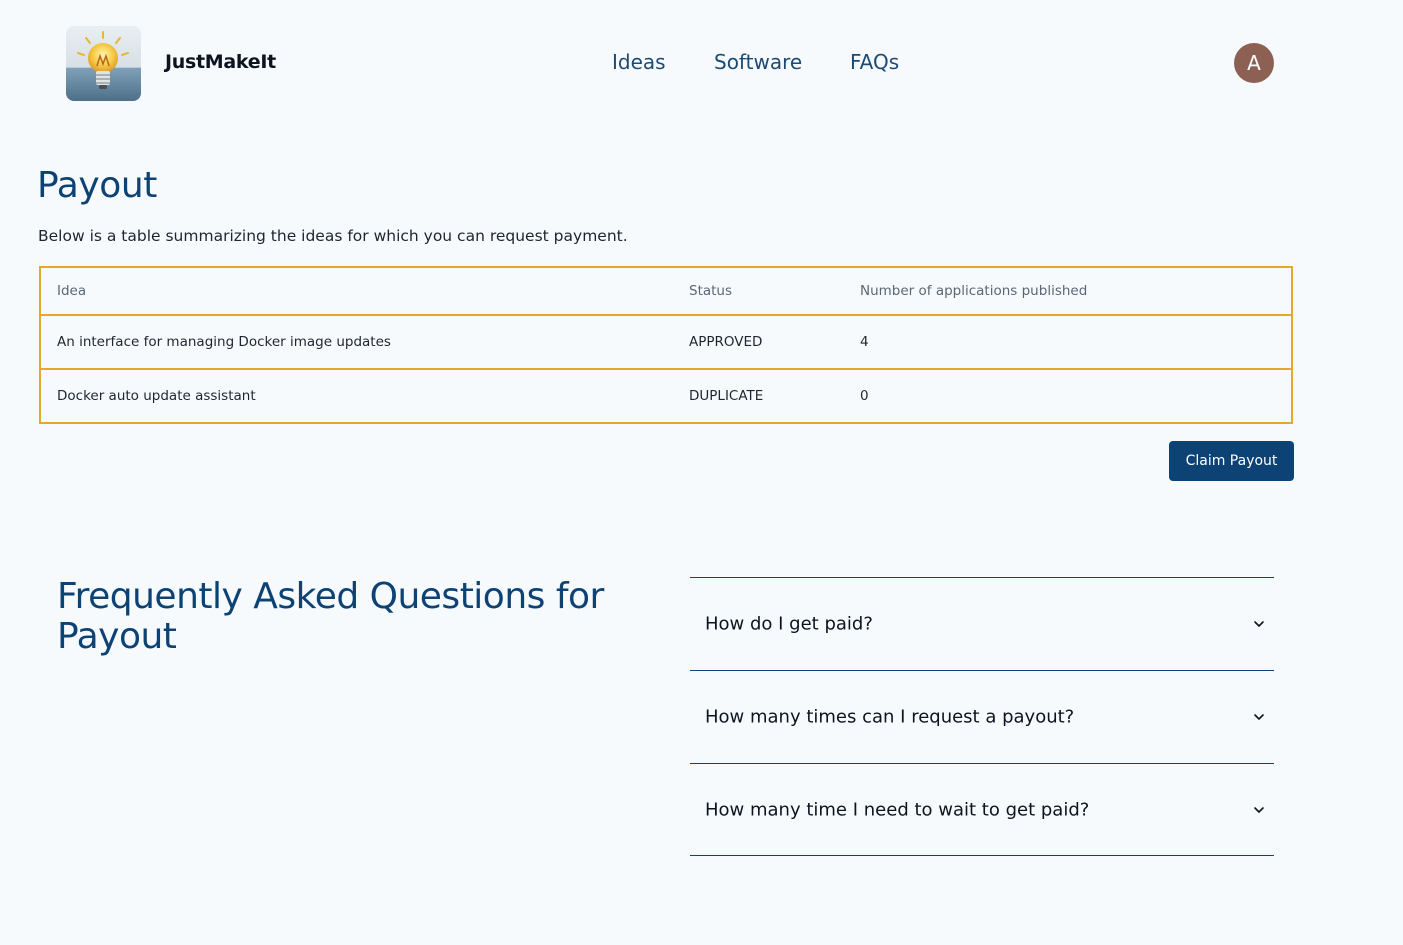  I want to click on nav-faqs: FAQs, so click(874, 62).